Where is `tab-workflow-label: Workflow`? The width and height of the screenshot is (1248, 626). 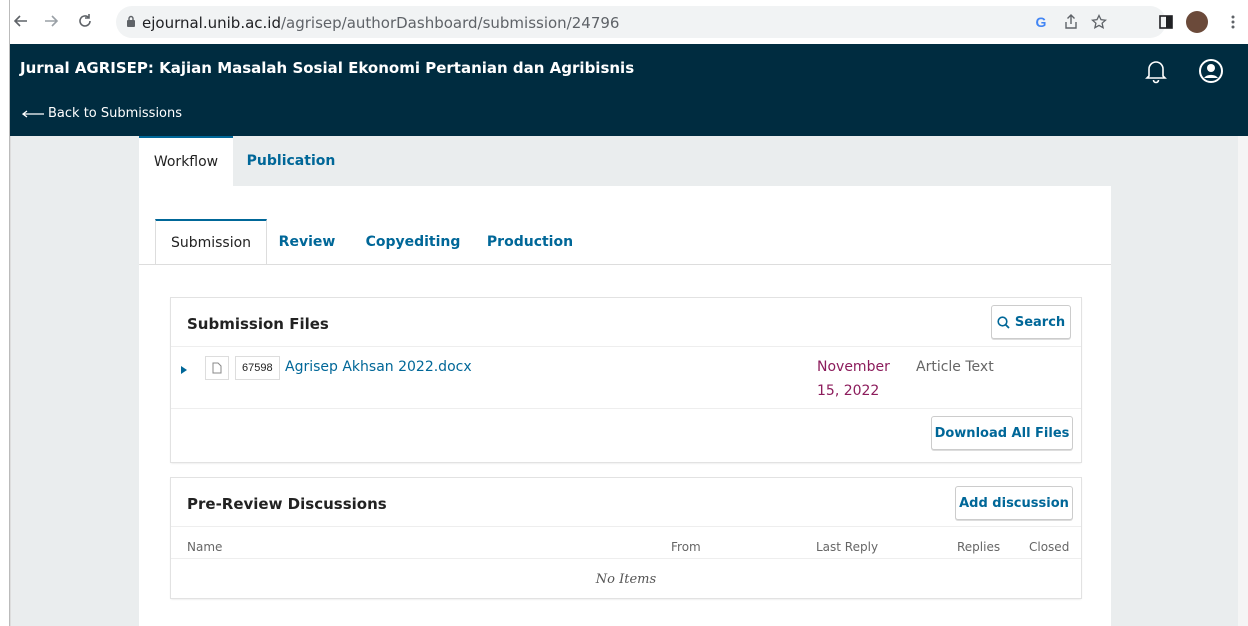
tab-workflow-label: Workflow is located at coordinates (186, 162).